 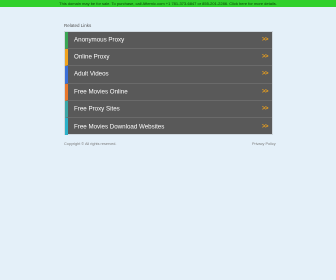 I want to click on related-link-free-proxy-sites: Free Proxy Sites >>, so click(x=168, y=109).